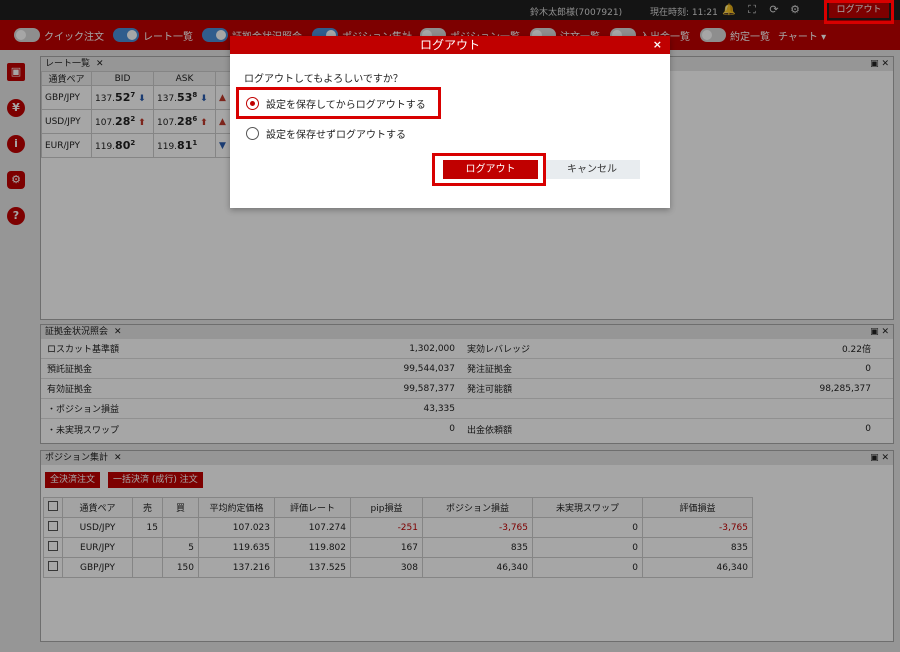  I want to click on confirm-highlight, so click(489, 169).